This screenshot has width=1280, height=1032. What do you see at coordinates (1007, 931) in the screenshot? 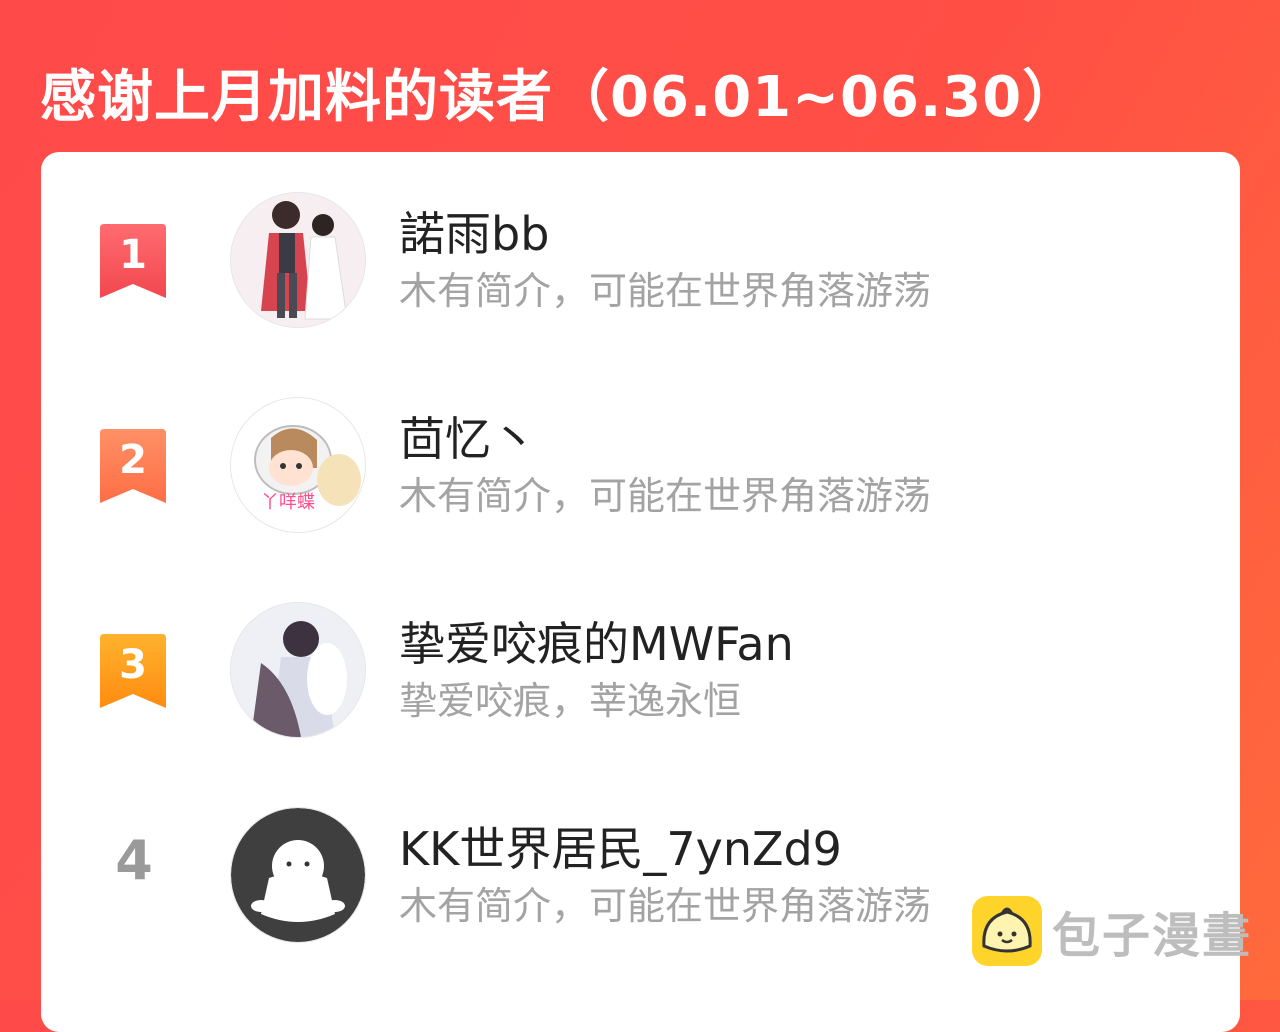
I see `bun-logo-icon` at bounding box center [1007, 931].